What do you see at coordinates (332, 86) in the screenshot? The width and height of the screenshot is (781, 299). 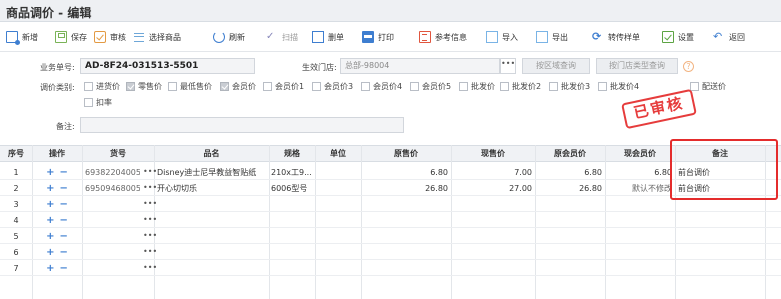 I see `category-member-price-3: 会员价3` at bounding box center [332, 86].